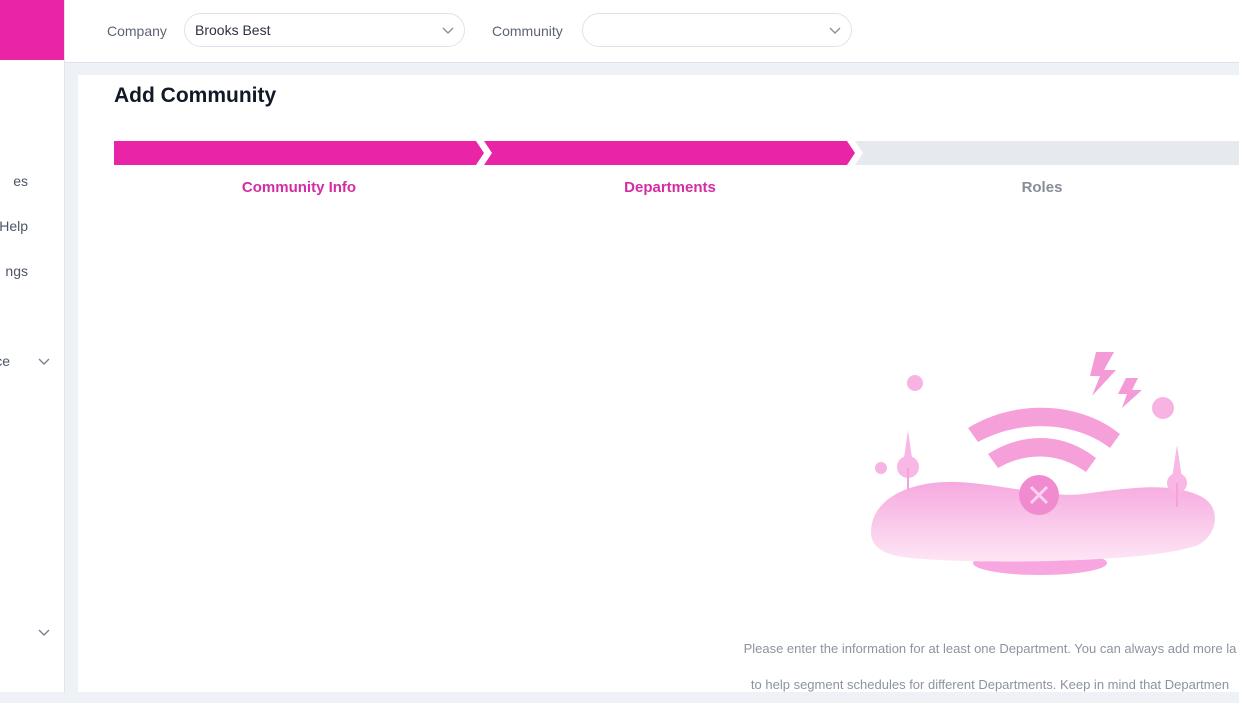  What do you see at coordinates (233, 30) in the screenshot?
I see `company-select-value: Brooks Best` at bounding box center [233, 30].